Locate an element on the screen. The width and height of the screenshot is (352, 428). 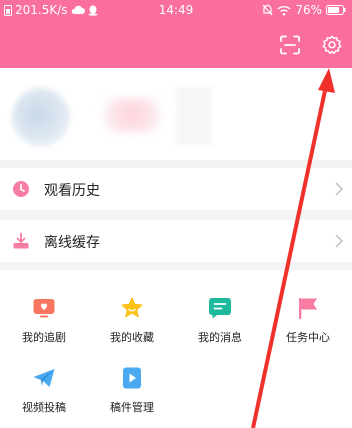
settings-button is located at coordinates (332, 45).